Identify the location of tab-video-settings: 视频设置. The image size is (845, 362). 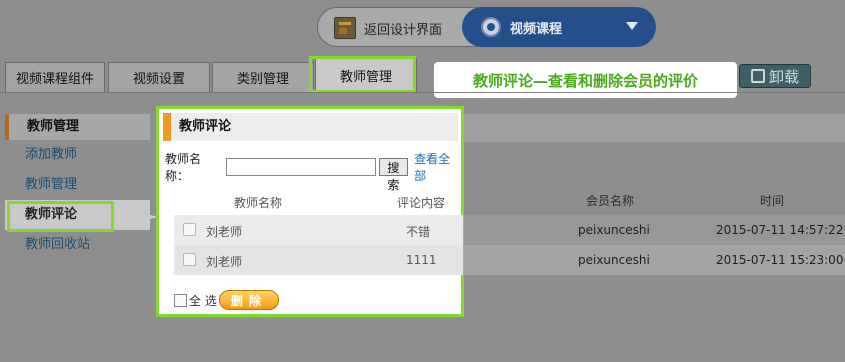
(159, 77).